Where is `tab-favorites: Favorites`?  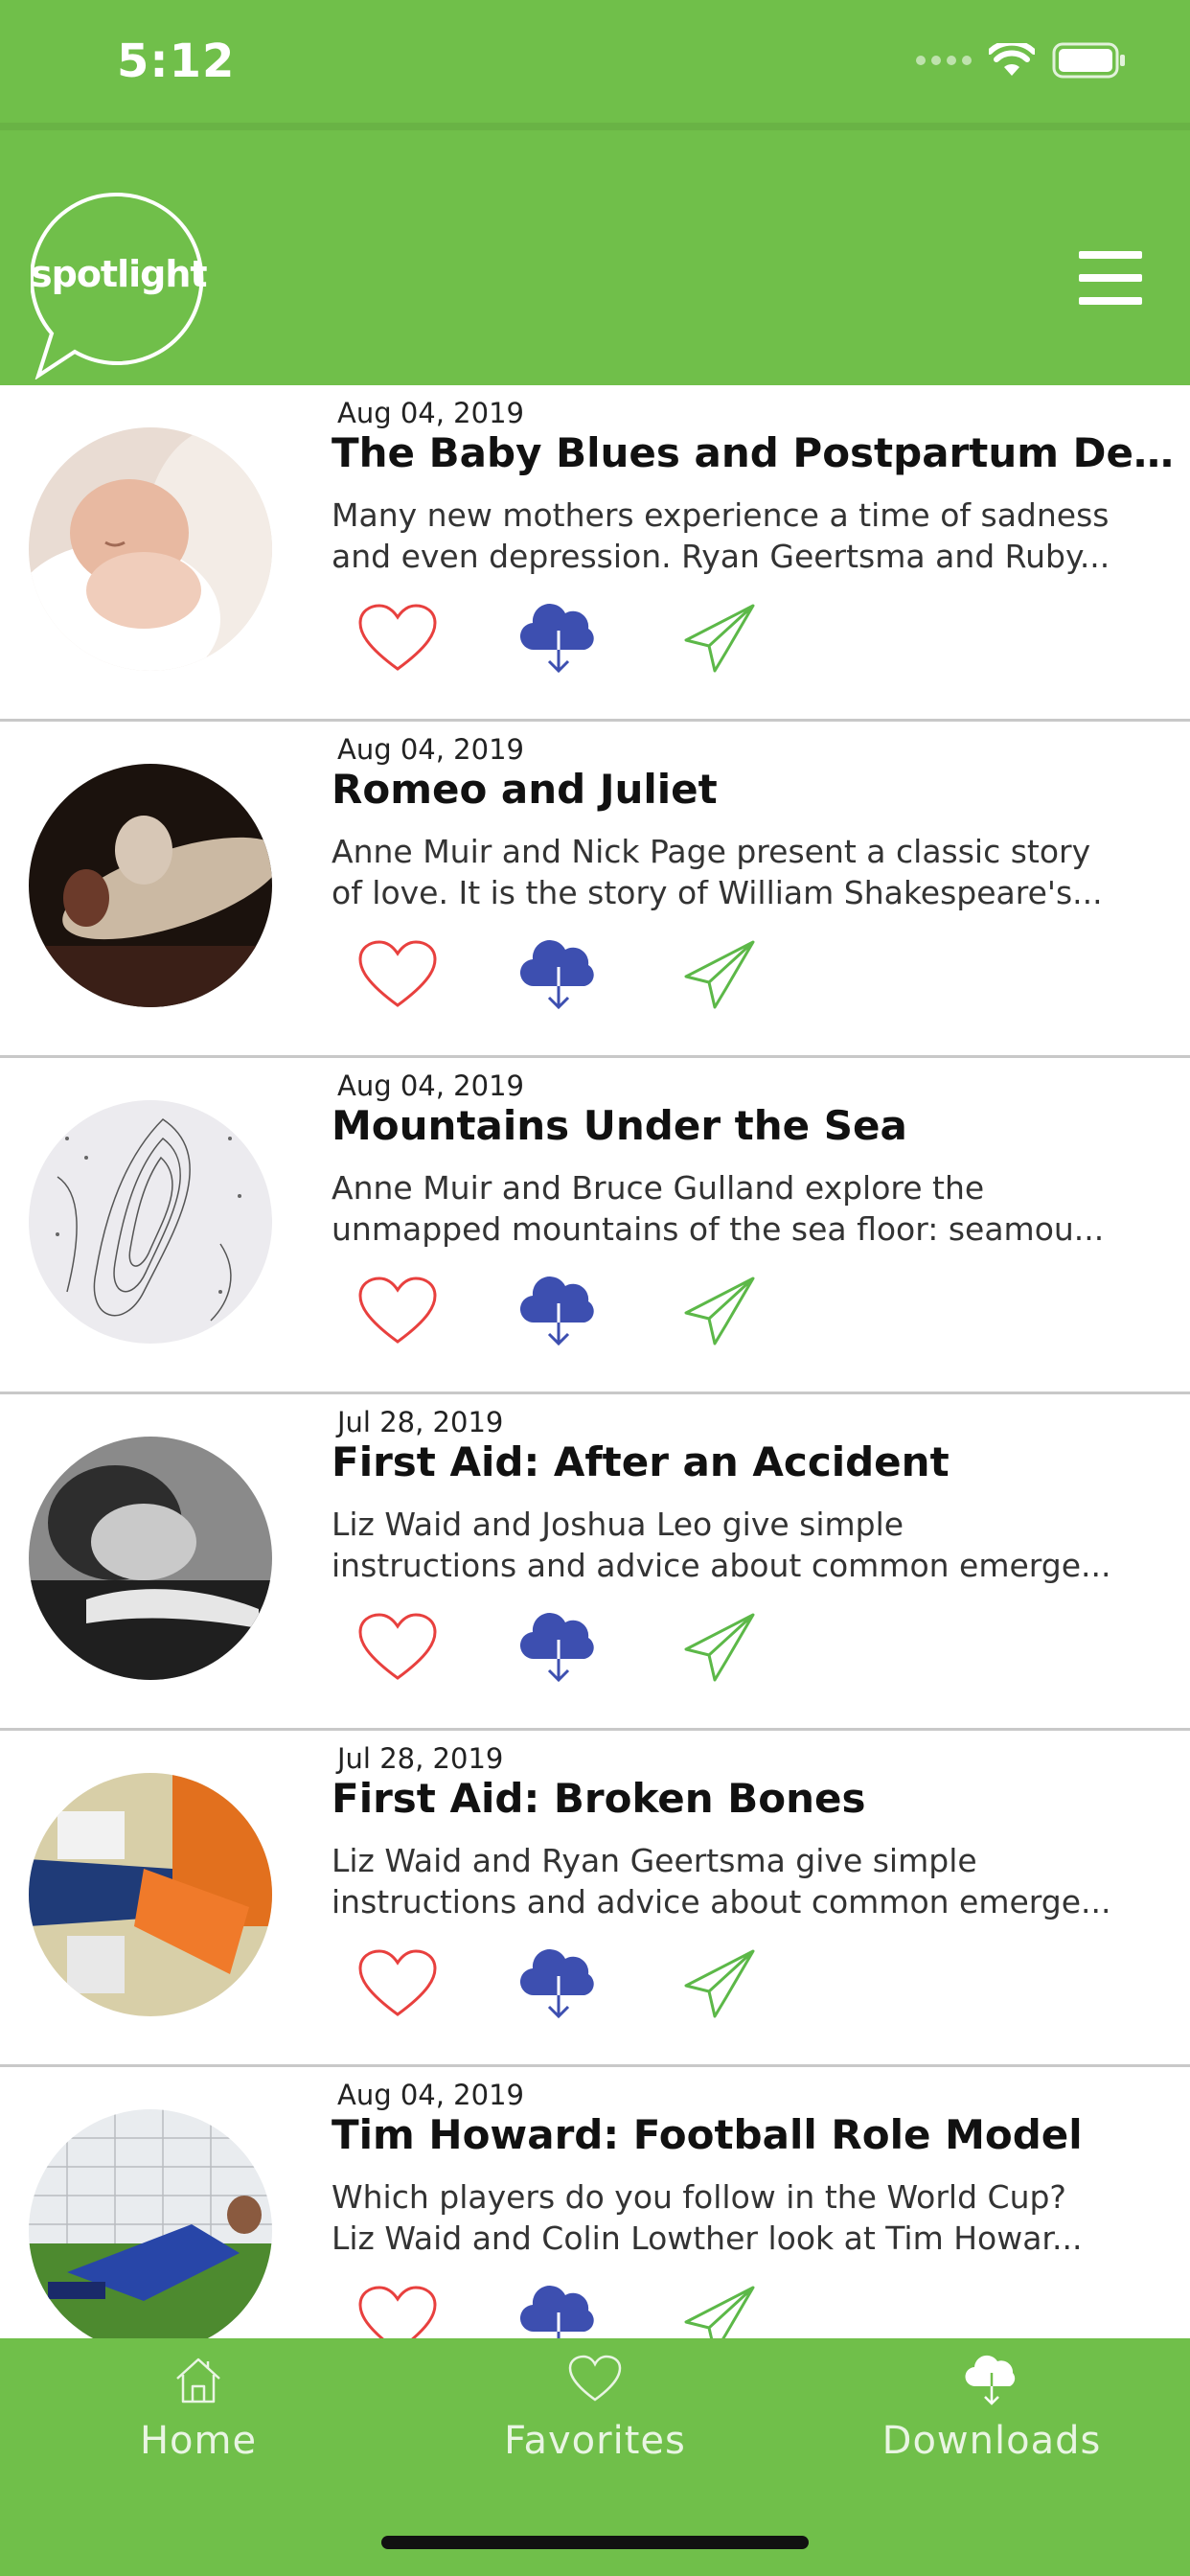
tab-favorites: Favorites is located at coordinates (595, 2408).